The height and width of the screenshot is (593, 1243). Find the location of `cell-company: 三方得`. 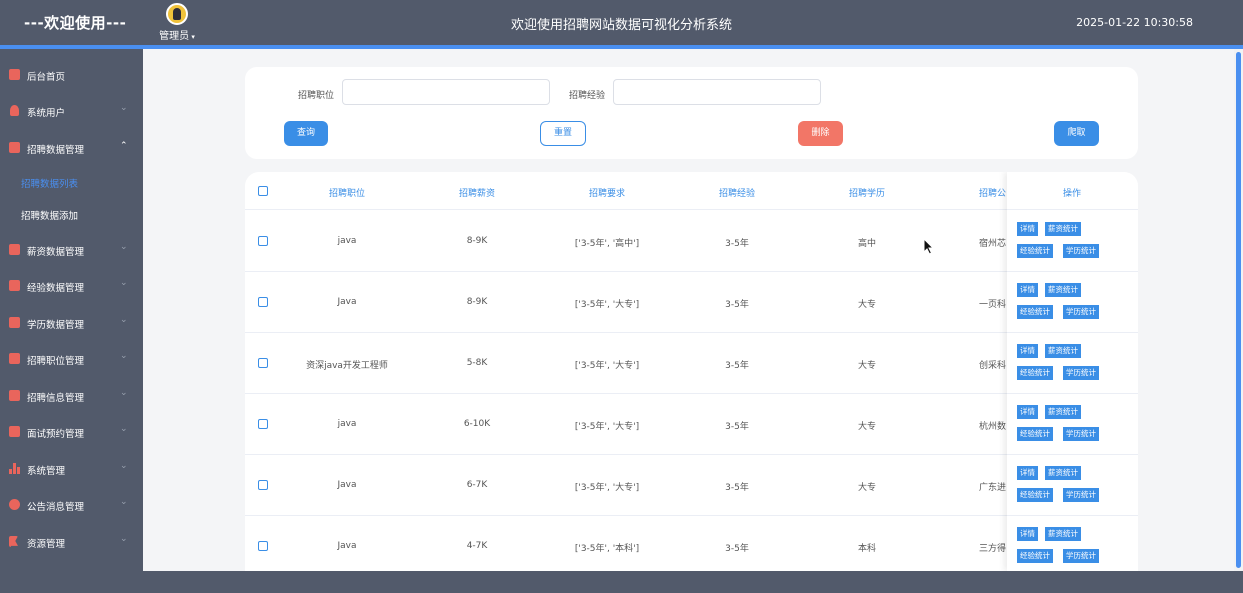

cell-company: 三方得 is located at coordinates (993, 549).